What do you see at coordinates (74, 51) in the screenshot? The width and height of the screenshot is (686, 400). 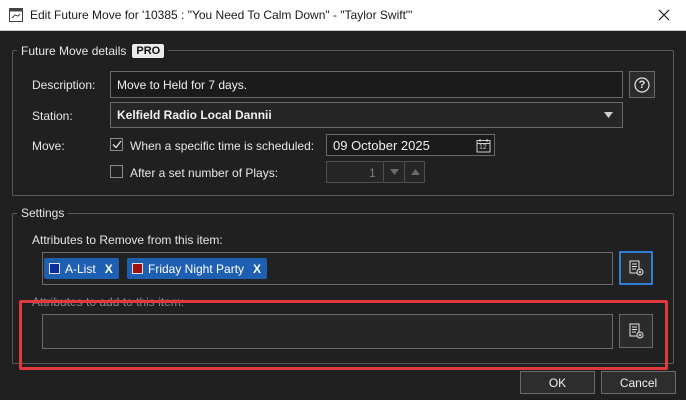 I see `future-move-legend-text: Future Move details` at bounding box center [74, 51].